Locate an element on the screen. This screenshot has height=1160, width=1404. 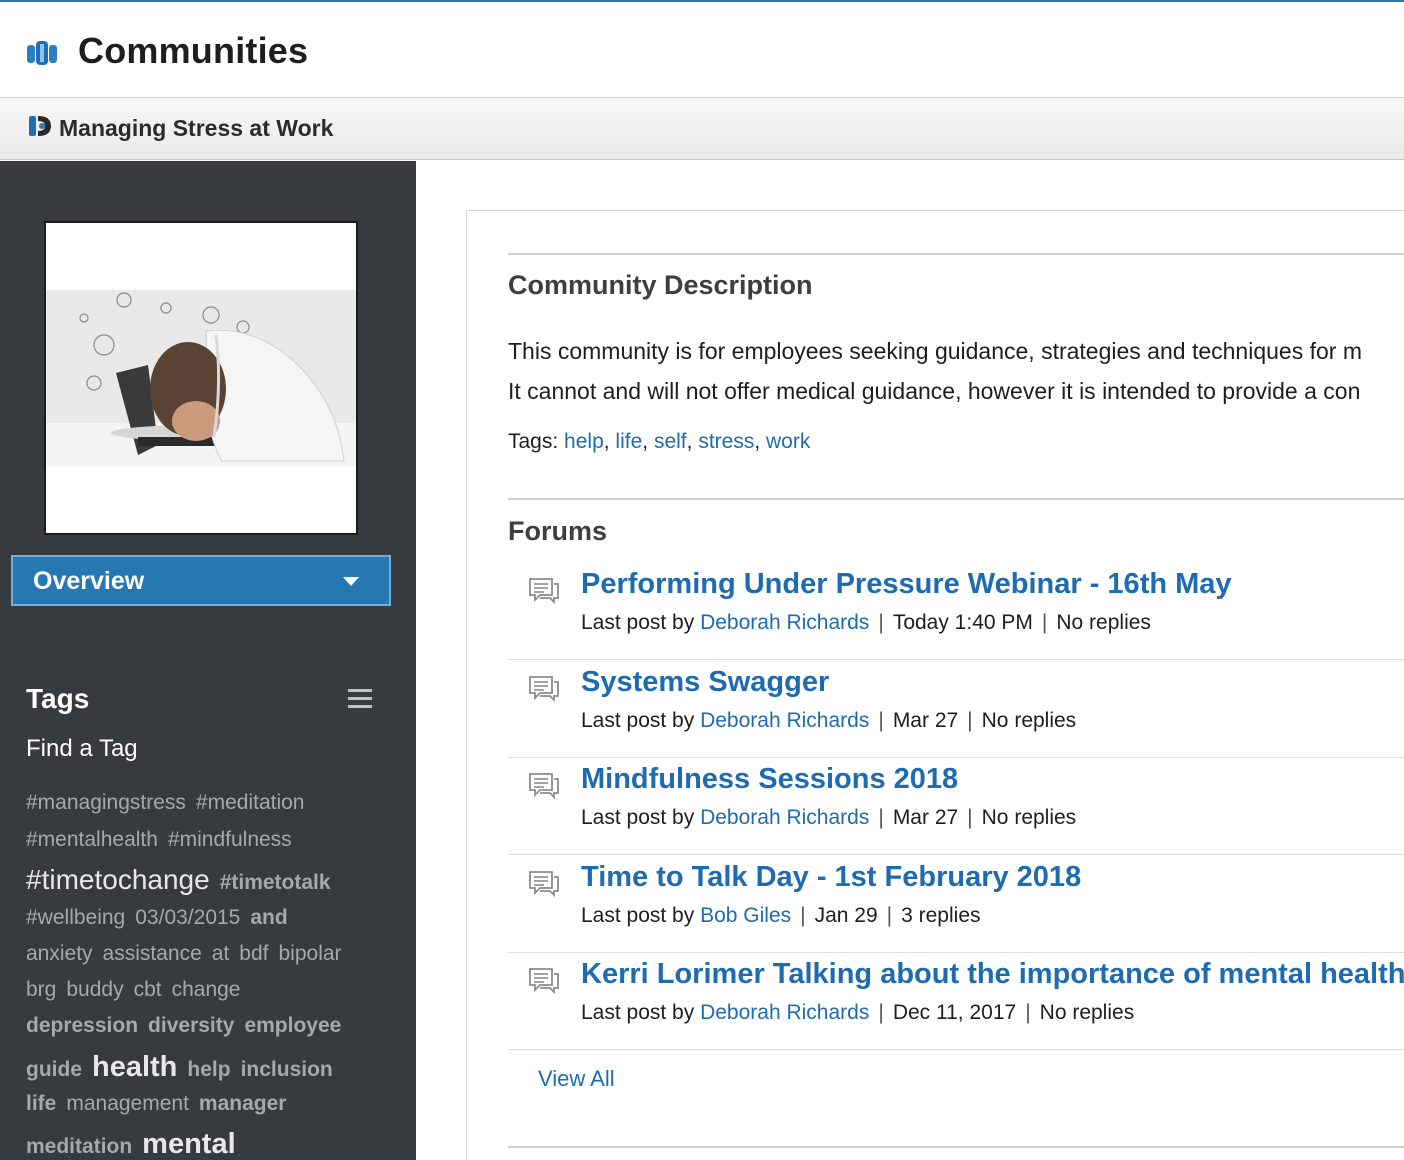
tag-link: meditation is located at coordinates (79, 1147).